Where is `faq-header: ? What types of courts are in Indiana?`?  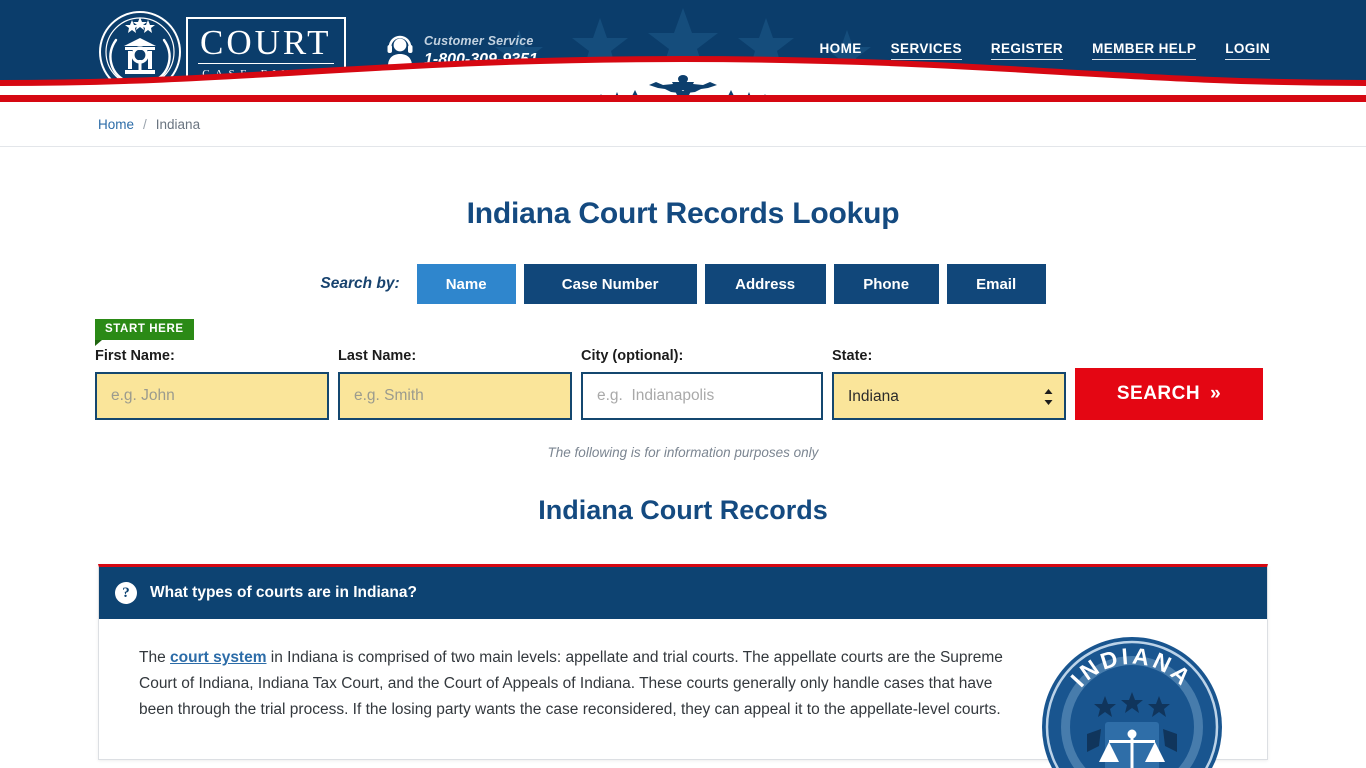 faq-header: ? What types of courts are in Indiana? is located at coordinates (683, 593).